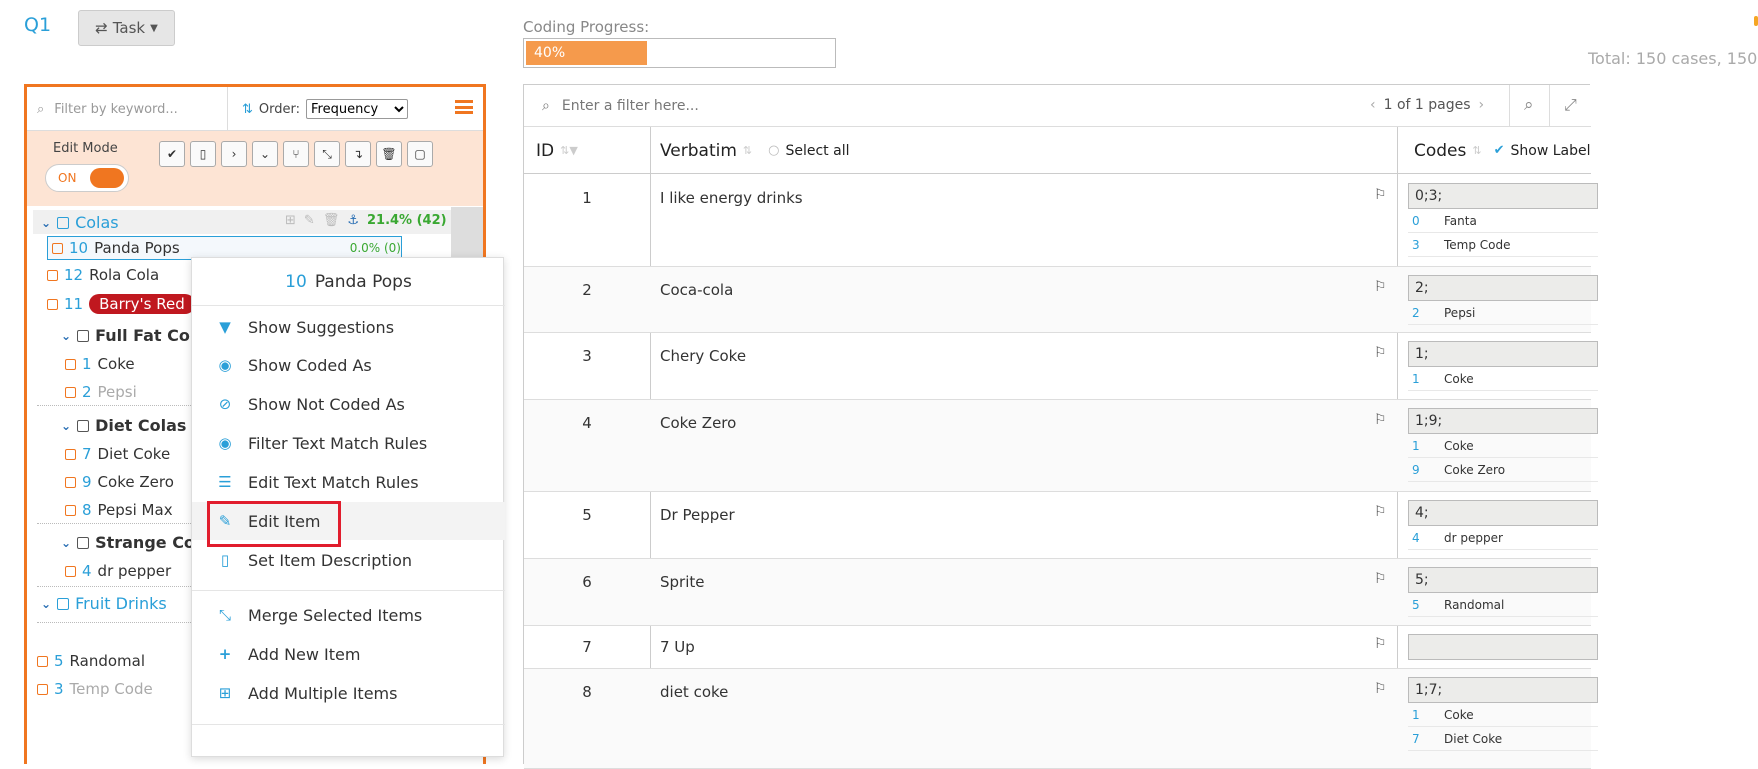 The height and width of the screenshot is (769, 1758). Describe the element at coordinates (1503, 690) in the screenshot. I see `codes-input: 1;7;` at that location.